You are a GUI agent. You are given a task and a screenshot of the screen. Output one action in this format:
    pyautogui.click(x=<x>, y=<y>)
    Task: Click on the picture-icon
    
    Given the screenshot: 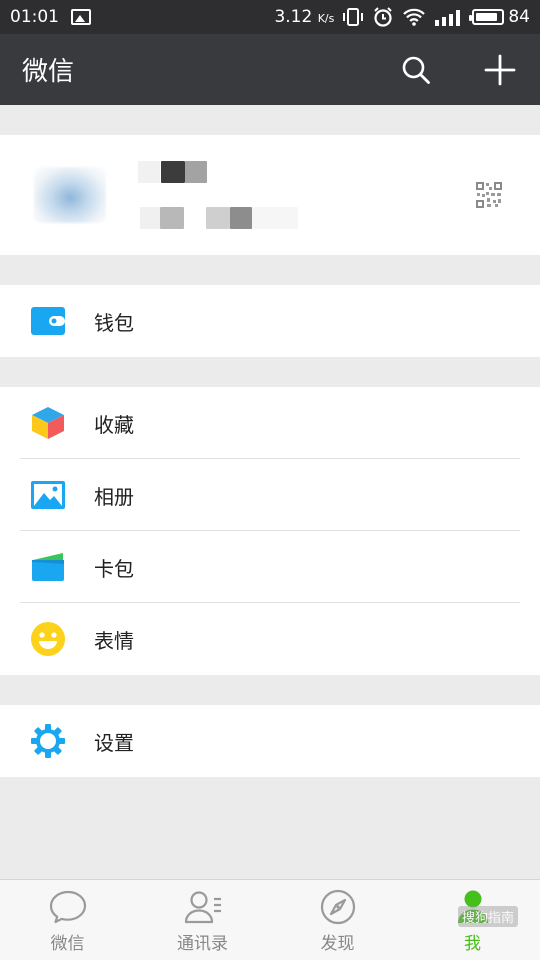 What is the action you would take?
    pyautogui.click(x=48, y=495)
    